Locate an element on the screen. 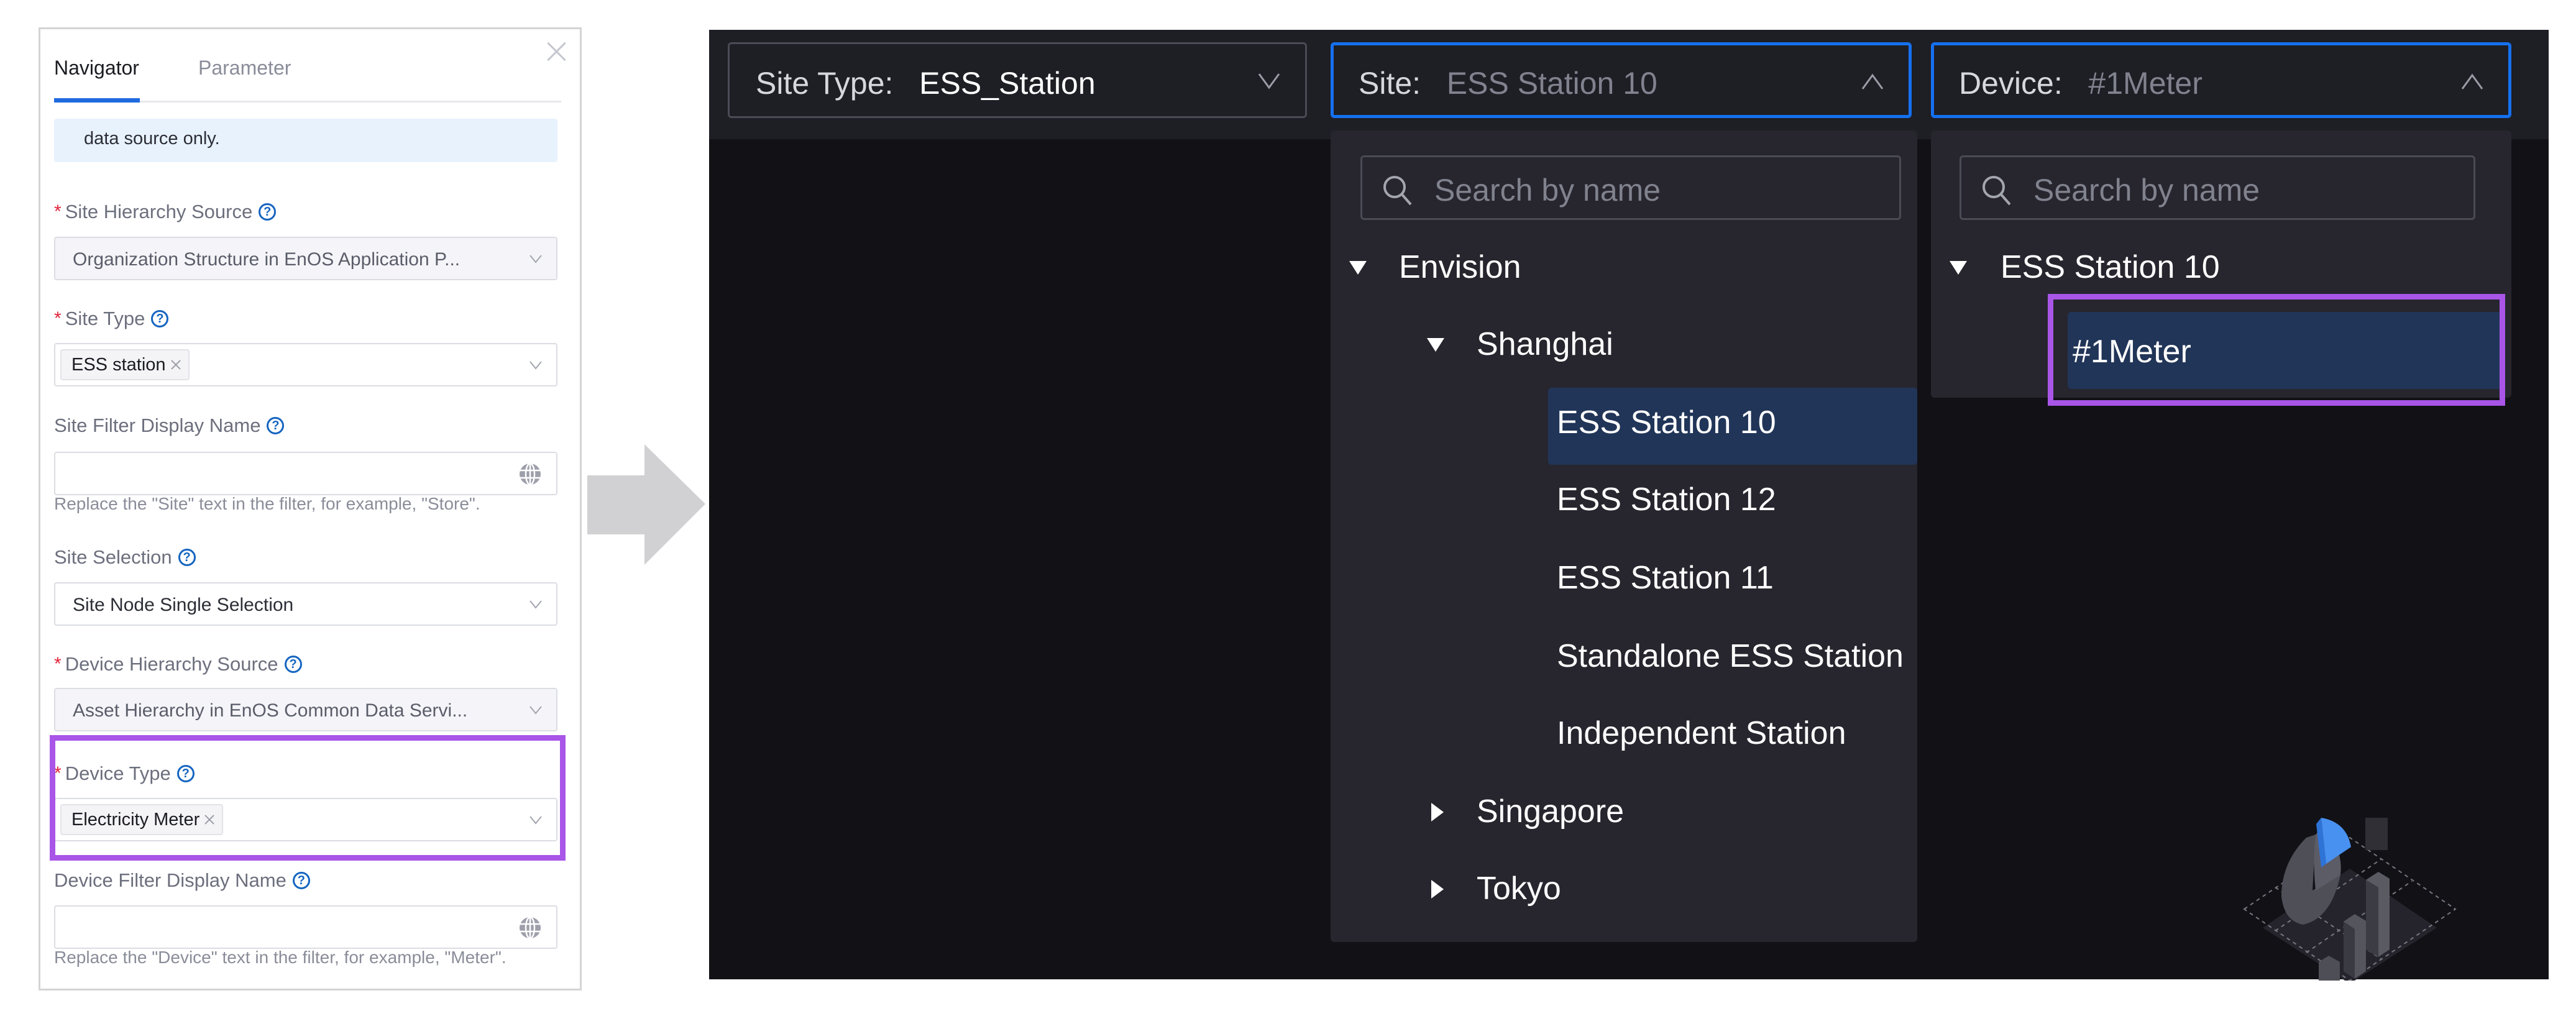 This screenshot has height=1011, width=2576. tree-node-selected-bg: ESS Station 10 is located at coordinates (1732, 426).